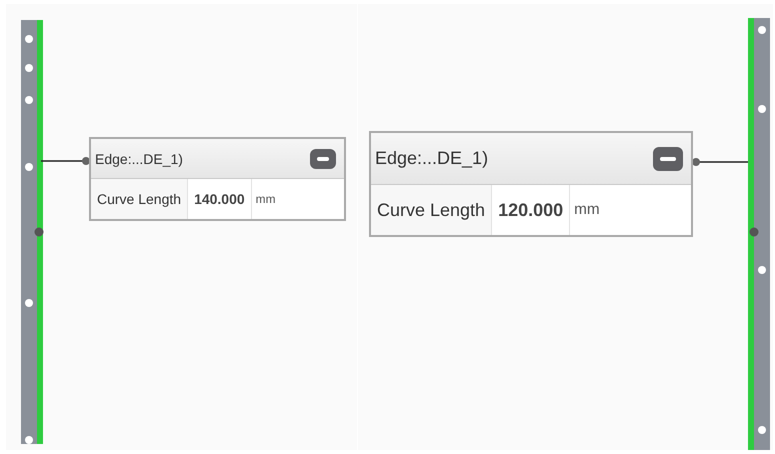 This screenshot has width=775, height=454. I want to click on parameter-value: 140.000, so click(220, 199).